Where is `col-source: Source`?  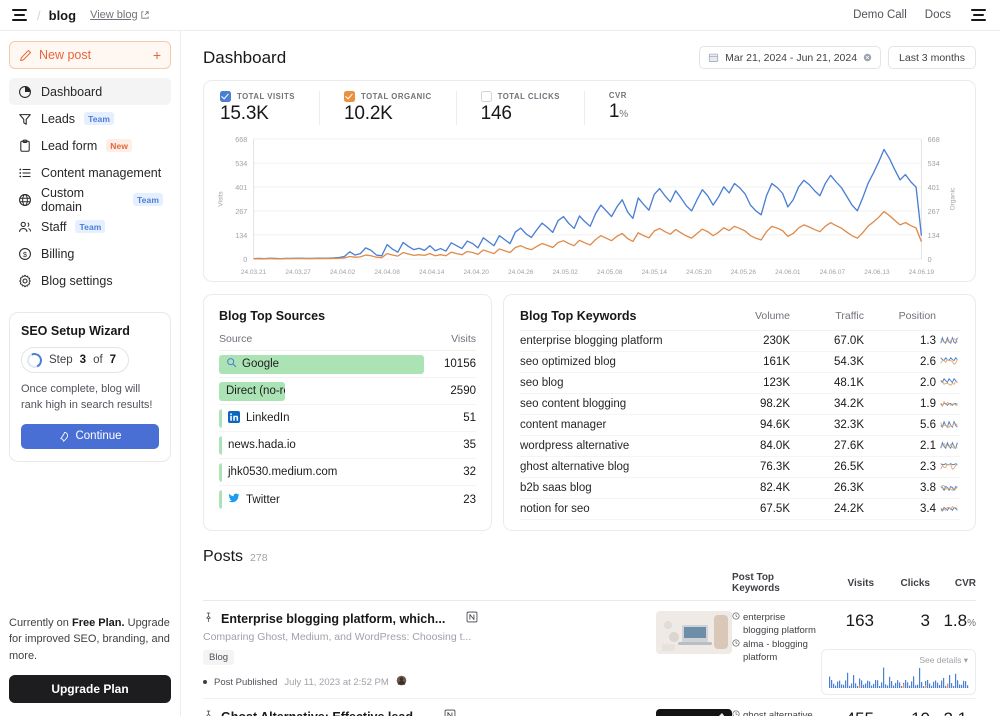
col-source: Source is located at coordinates (236, 339).